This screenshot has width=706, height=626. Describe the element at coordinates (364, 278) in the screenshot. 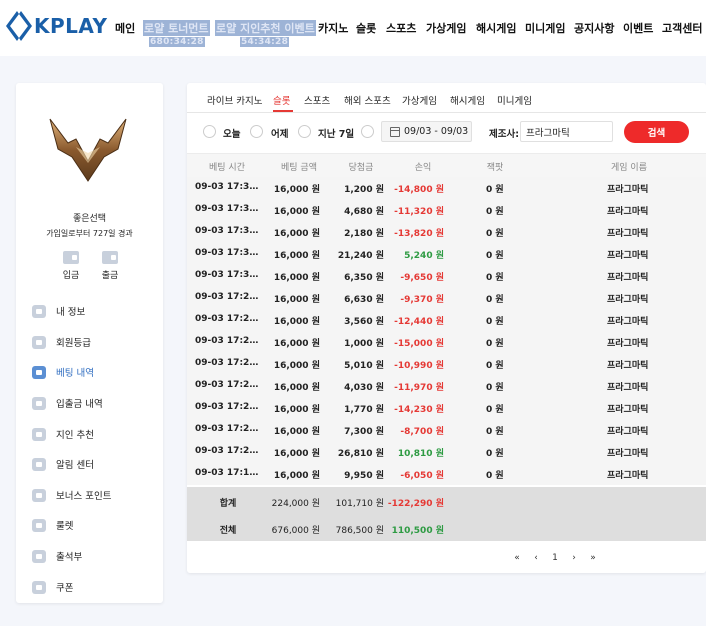

I see `winnings-cell: 6,350 원` at that location.